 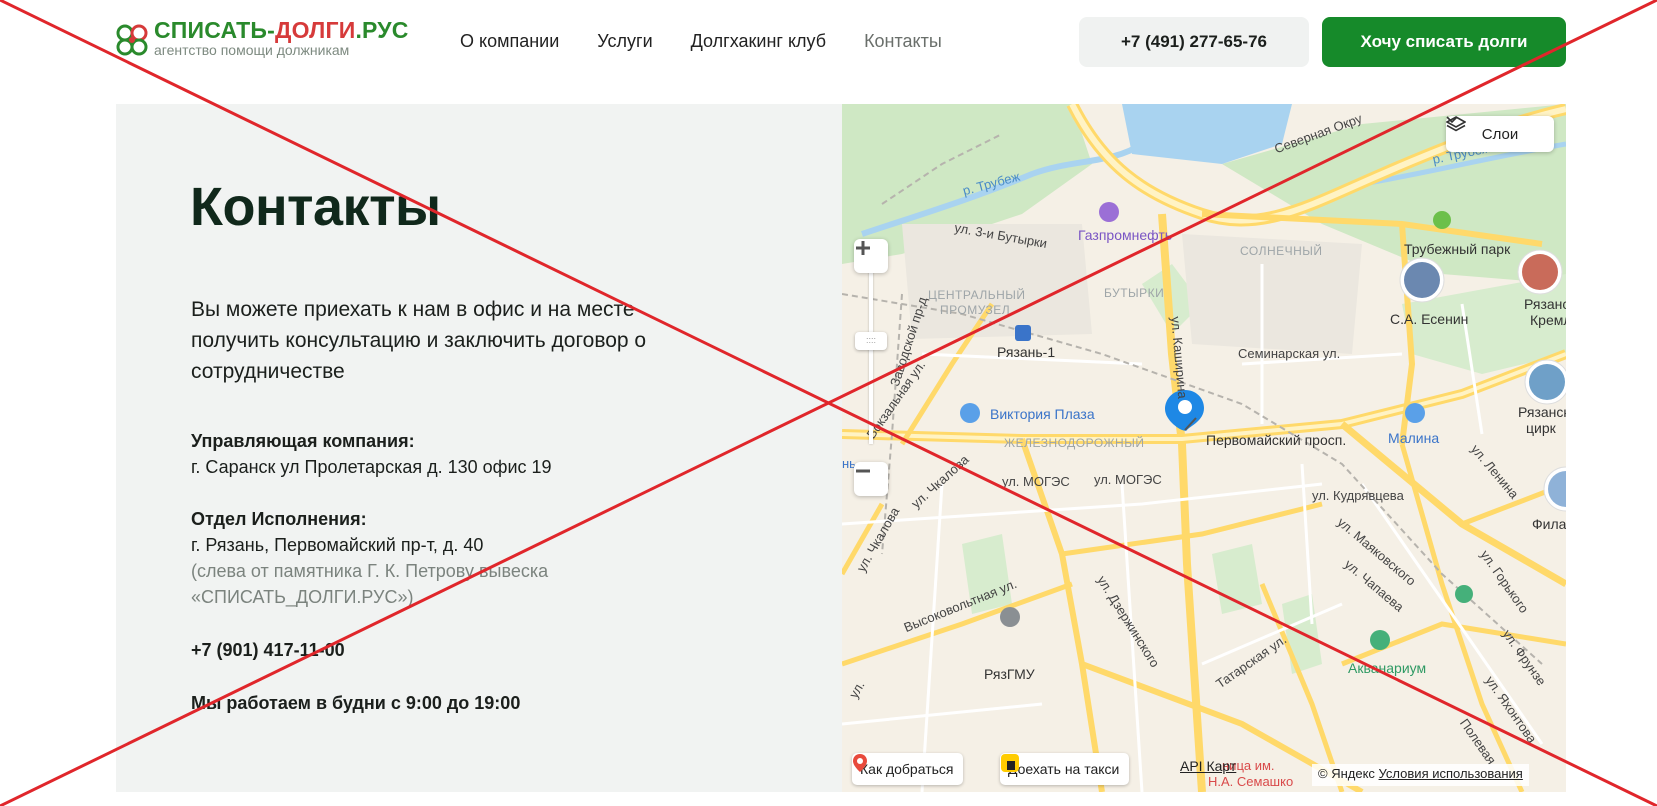 I want to click on nav-item-contacts: Контакты, so click(x=903, y=41).